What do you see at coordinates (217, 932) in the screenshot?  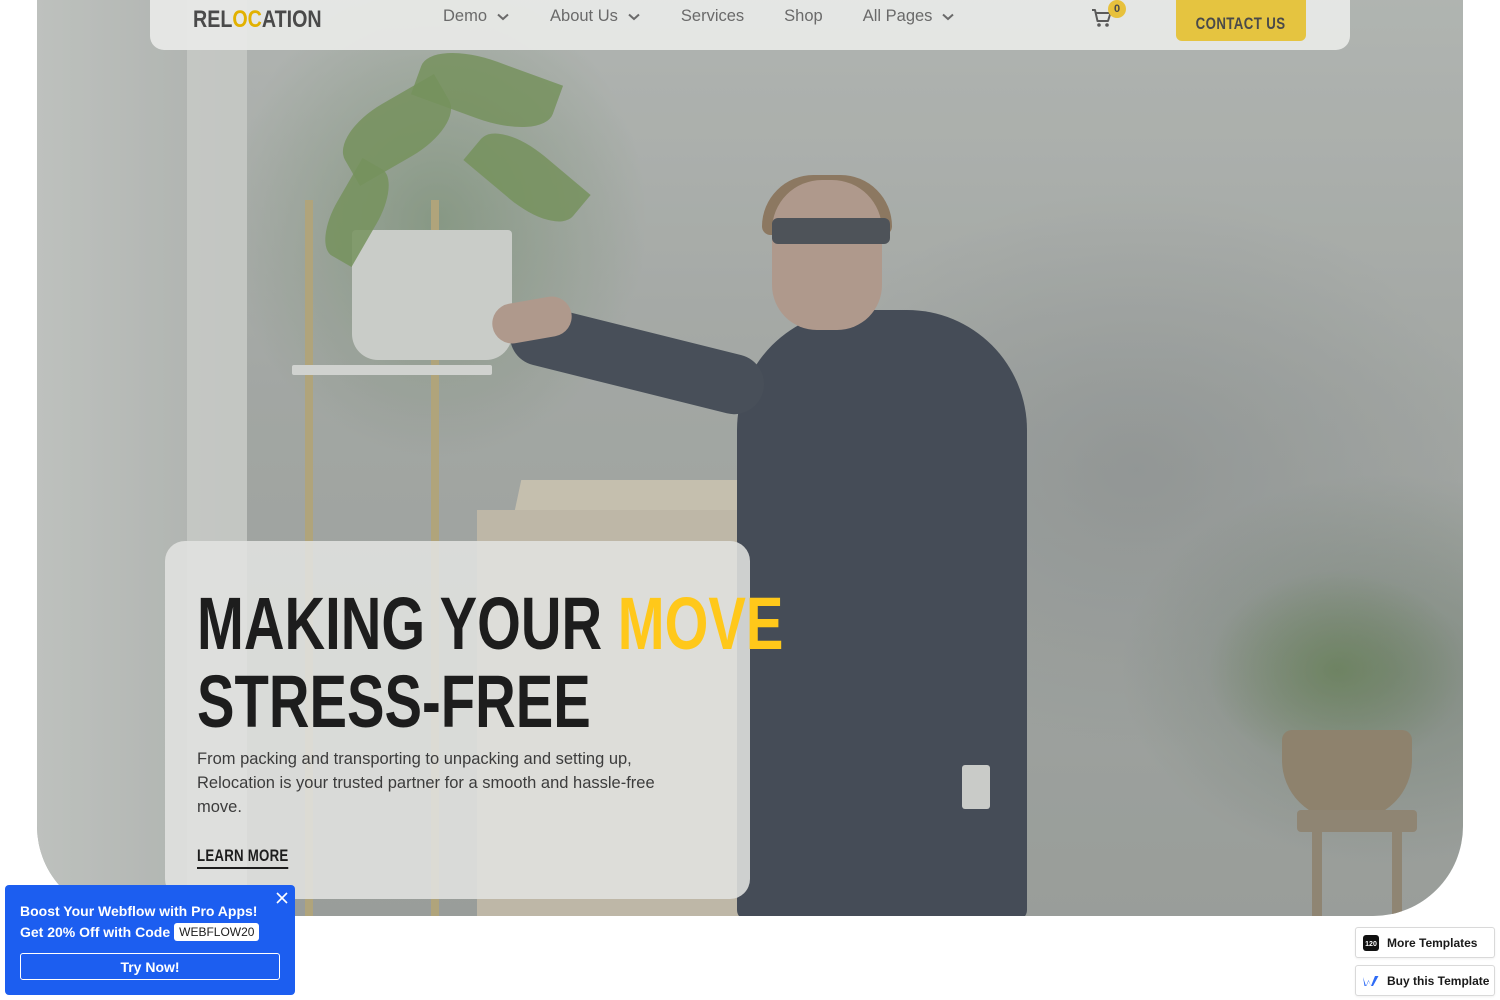 I see `promo-code-badge: WEBFLOW20` at bounding box center [217, 932].